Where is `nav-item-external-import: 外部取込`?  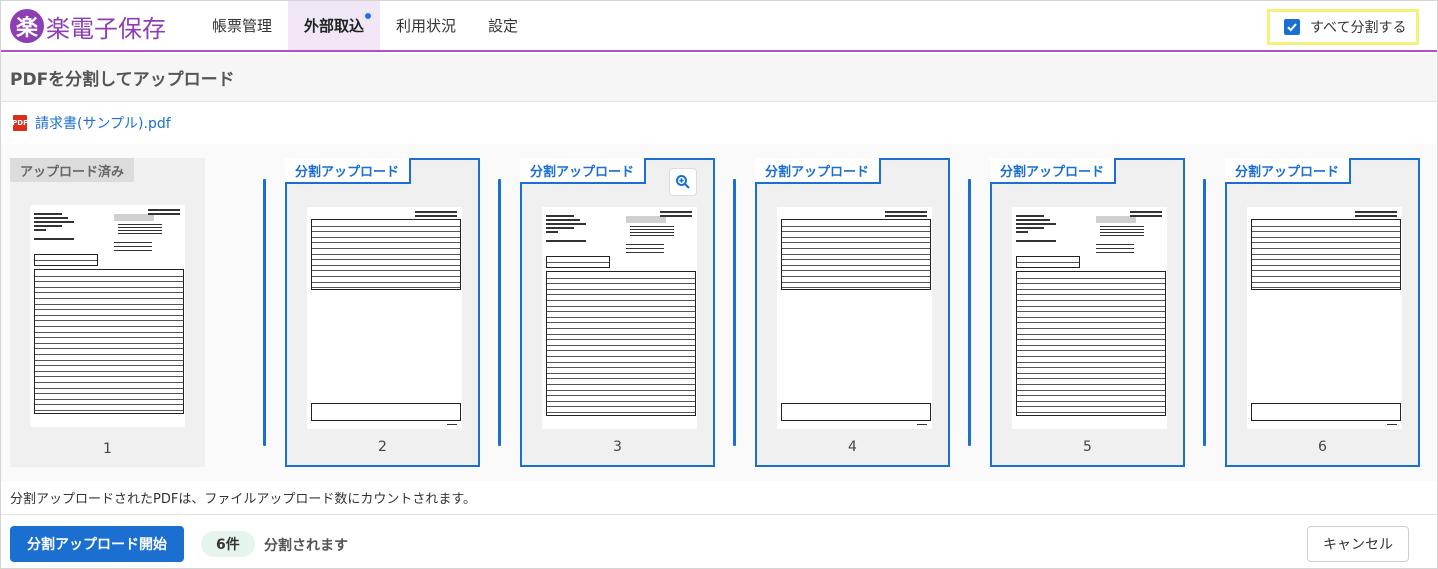
nav-item-external-import: 外部取込 is located at coordinates (334, 25).